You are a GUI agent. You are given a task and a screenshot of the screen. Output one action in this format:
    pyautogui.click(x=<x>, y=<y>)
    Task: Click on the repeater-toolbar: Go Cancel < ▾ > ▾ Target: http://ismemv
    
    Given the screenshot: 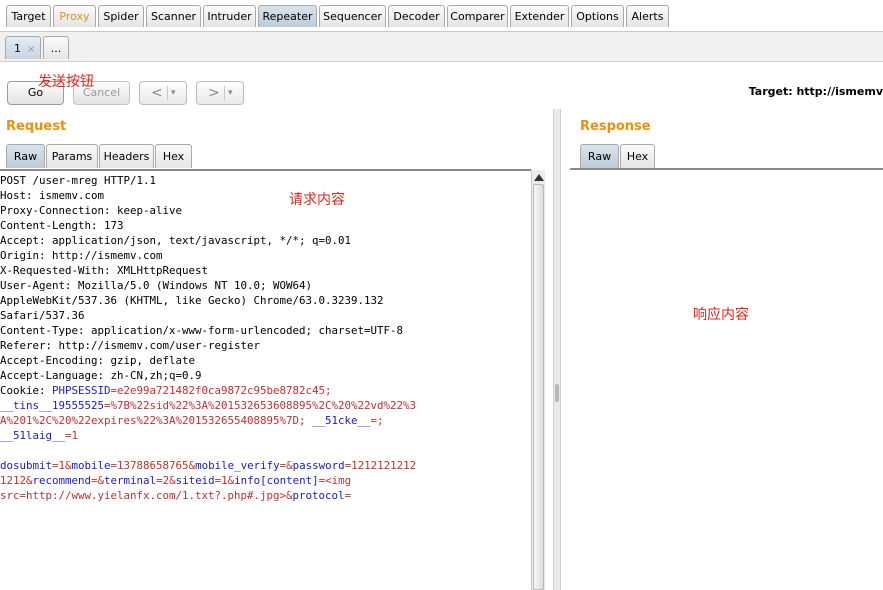 What is the action you would take?
    pyautogui.click(x=441, y=85)
    